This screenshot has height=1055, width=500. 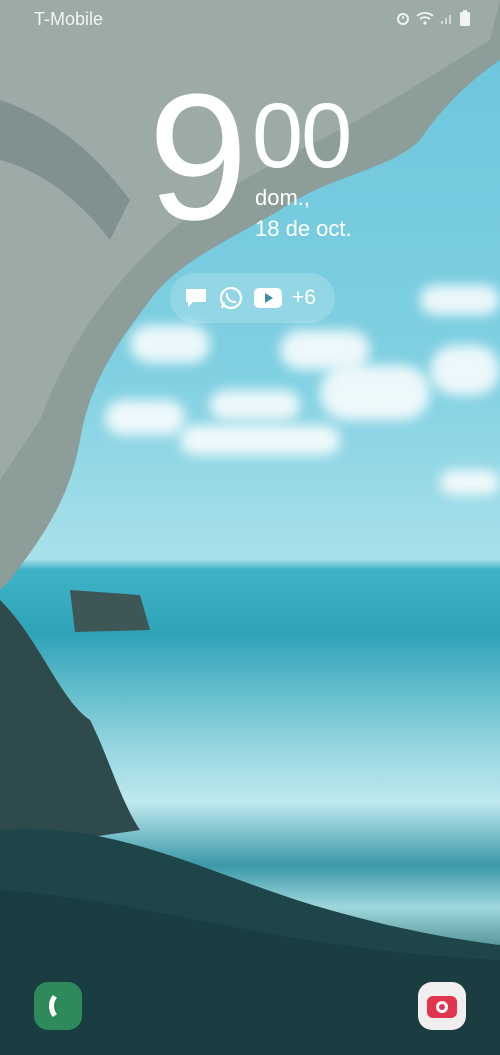 What do you see at coordinates (53, 1006) in the screenshot?
I see `phone-icon` at bounding box center [53, 1006].